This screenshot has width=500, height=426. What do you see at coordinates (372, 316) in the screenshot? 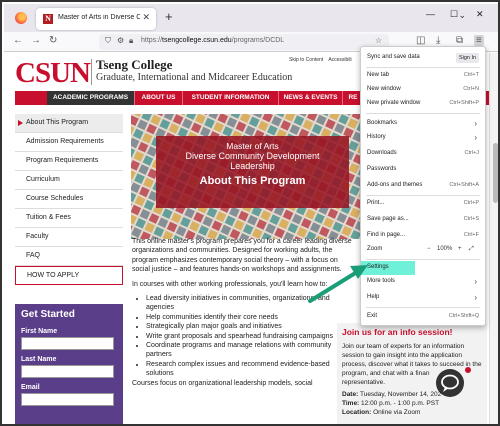
I see `menu-item-label: Exit` at bounding box center [372, 316].